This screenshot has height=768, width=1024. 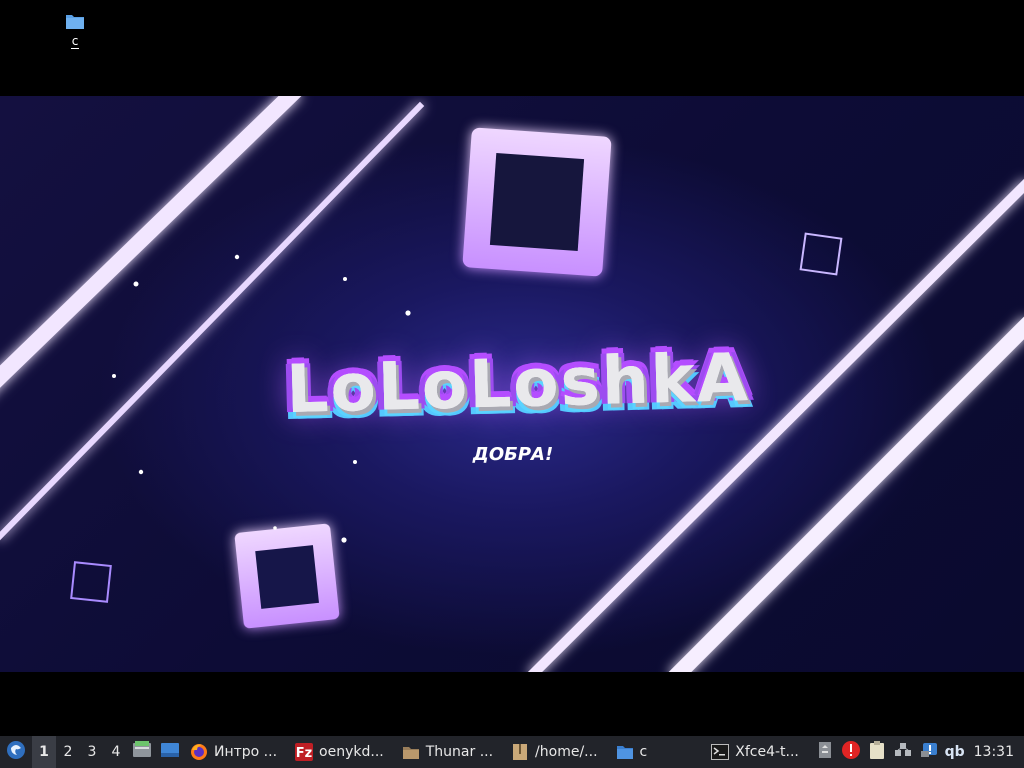 I want to click on filezilla-icon: Fz, so click(x=304, y=752).